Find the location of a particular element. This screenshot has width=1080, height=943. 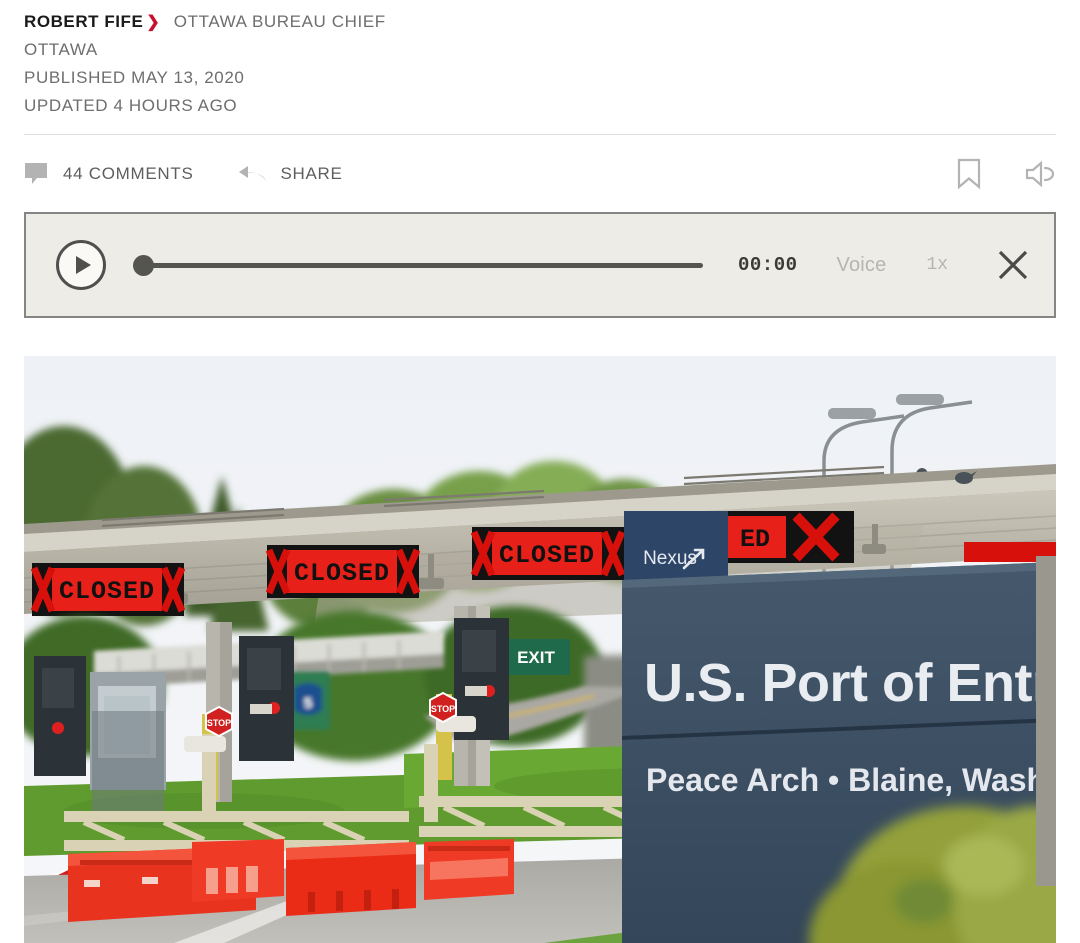

chevron-right-icon: ❯ is located at coordinates (153, 22).